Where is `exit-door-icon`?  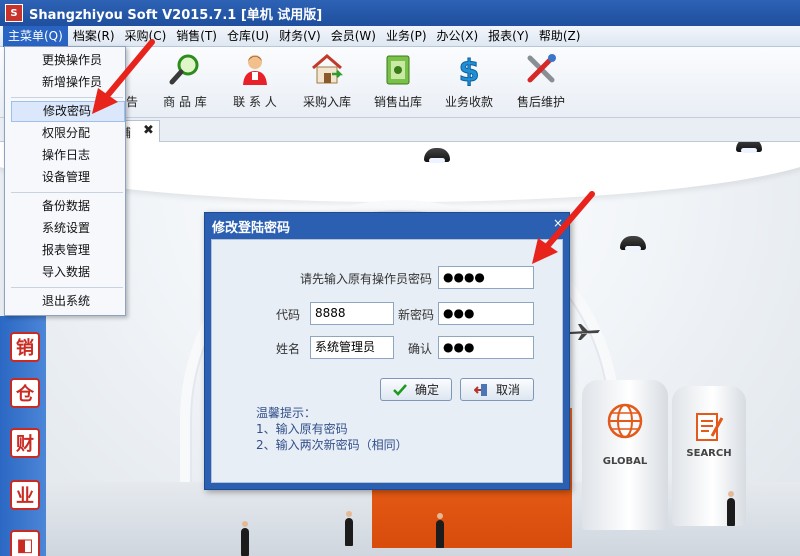 exit-door-icon is located at coordinates (480, 389).